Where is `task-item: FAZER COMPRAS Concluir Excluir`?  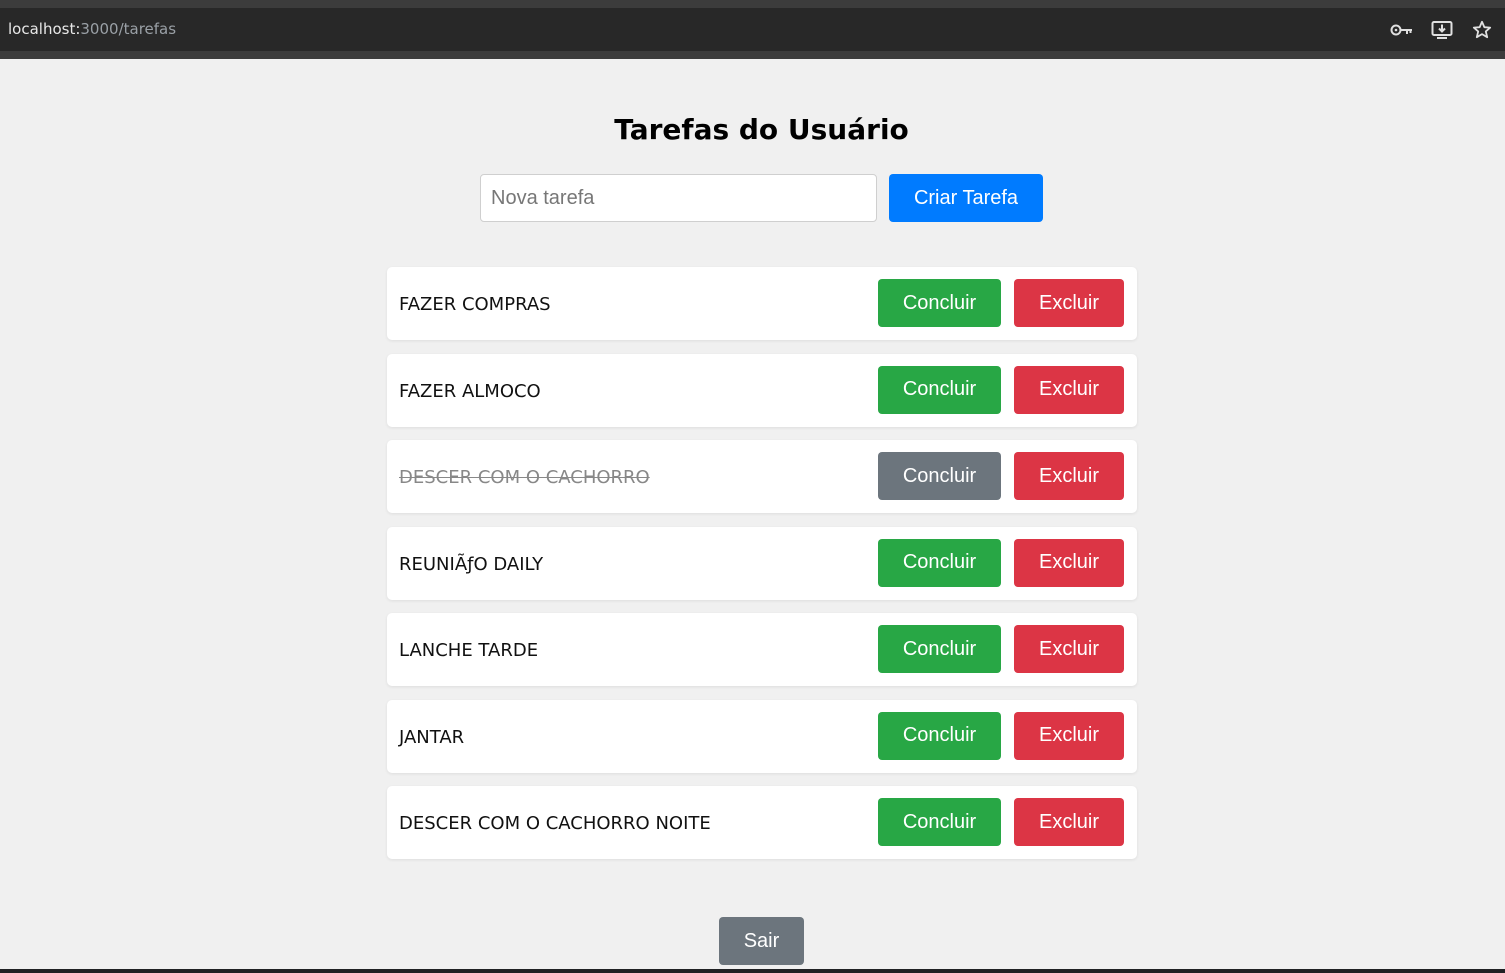
task-item: FAZER COMPRAS Concluir Excluir is located at coordinates (762, 303).